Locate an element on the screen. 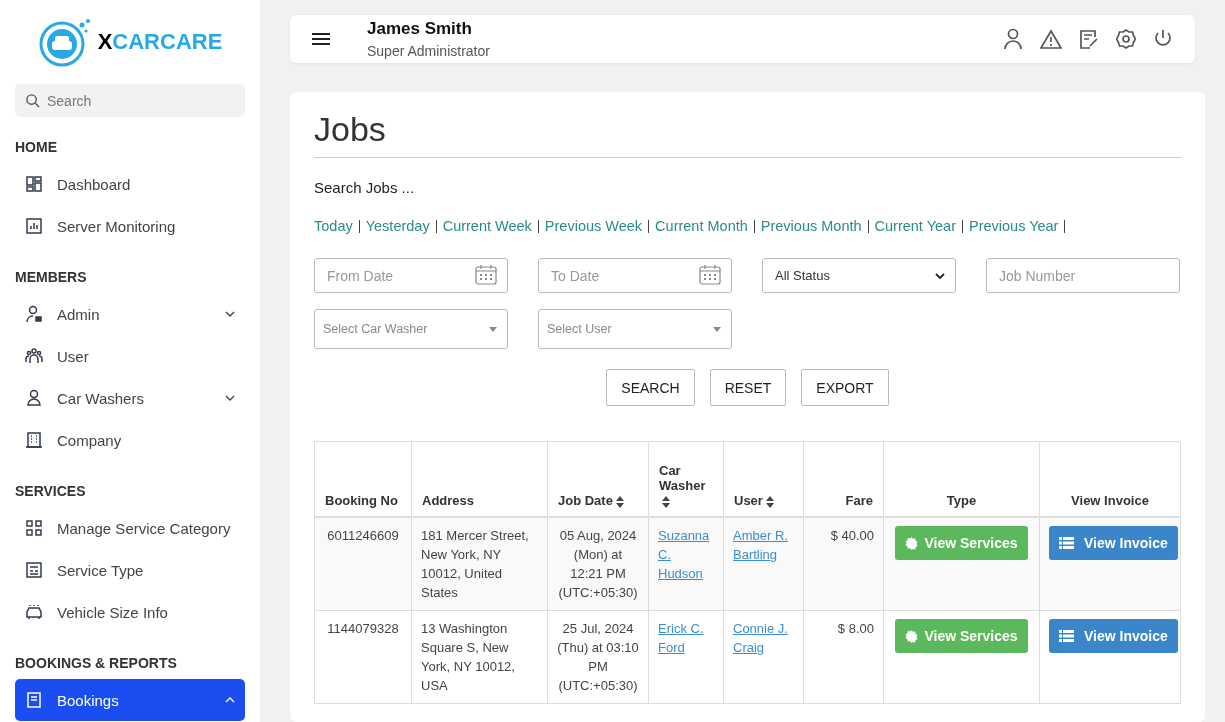  user-name: James Smith is located at coordinates (420, 29).